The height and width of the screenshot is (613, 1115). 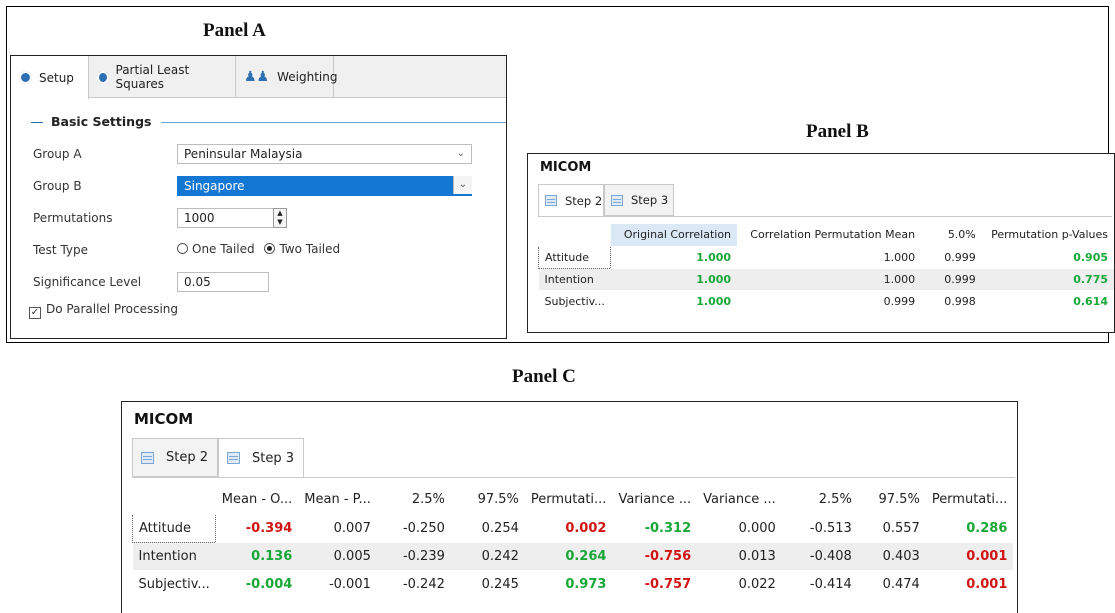 What do you see at coordinates (969, 556) in the screenshot?
I see `cell: 0.001` at bounding box center [969, 556].